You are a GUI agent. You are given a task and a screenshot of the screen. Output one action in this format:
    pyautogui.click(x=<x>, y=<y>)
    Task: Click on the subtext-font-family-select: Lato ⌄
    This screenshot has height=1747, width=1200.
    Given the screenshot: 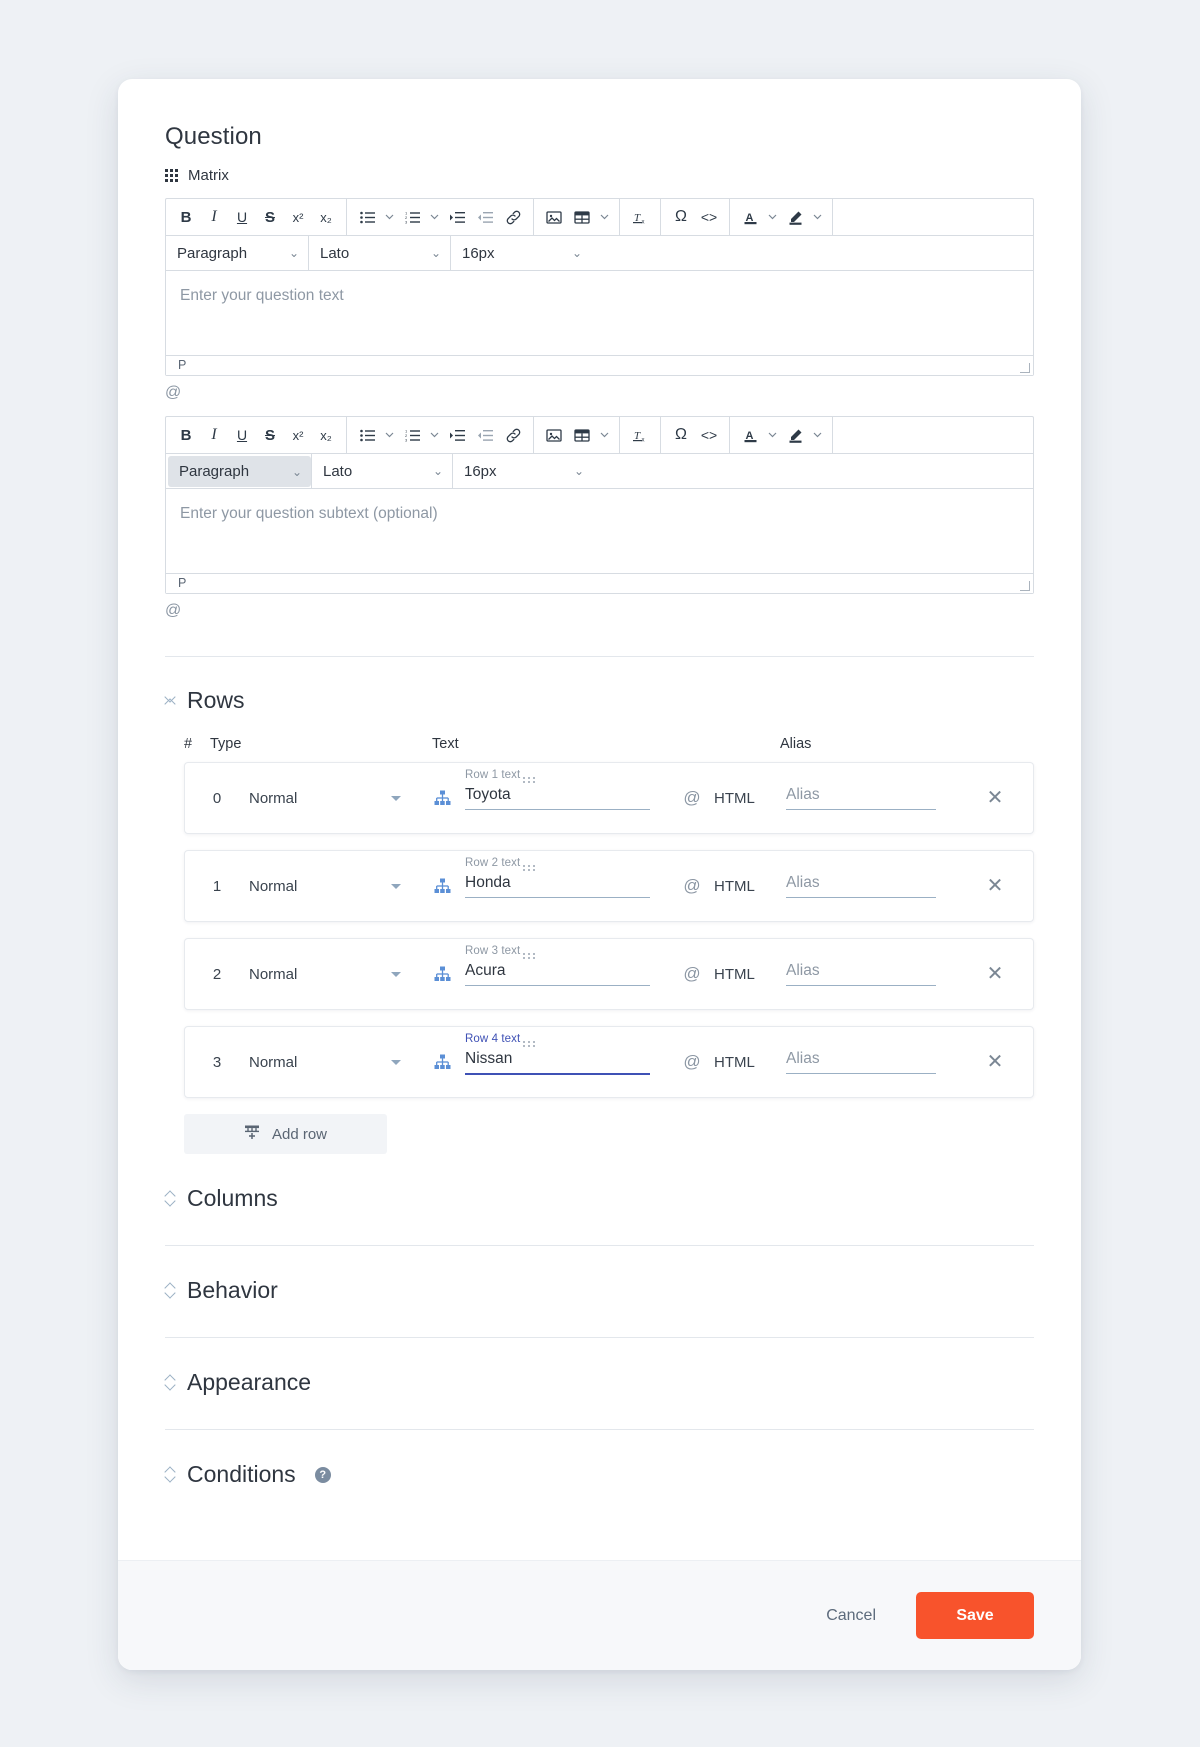 What is the action you would take?
    pyautogui.click(x=382, y=471)
    